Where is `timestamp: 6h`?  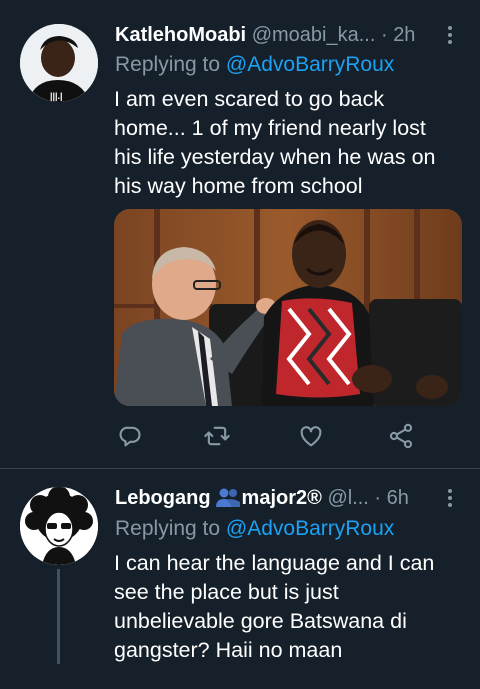 timestamp: 6h is located at coordinates (398, 498).